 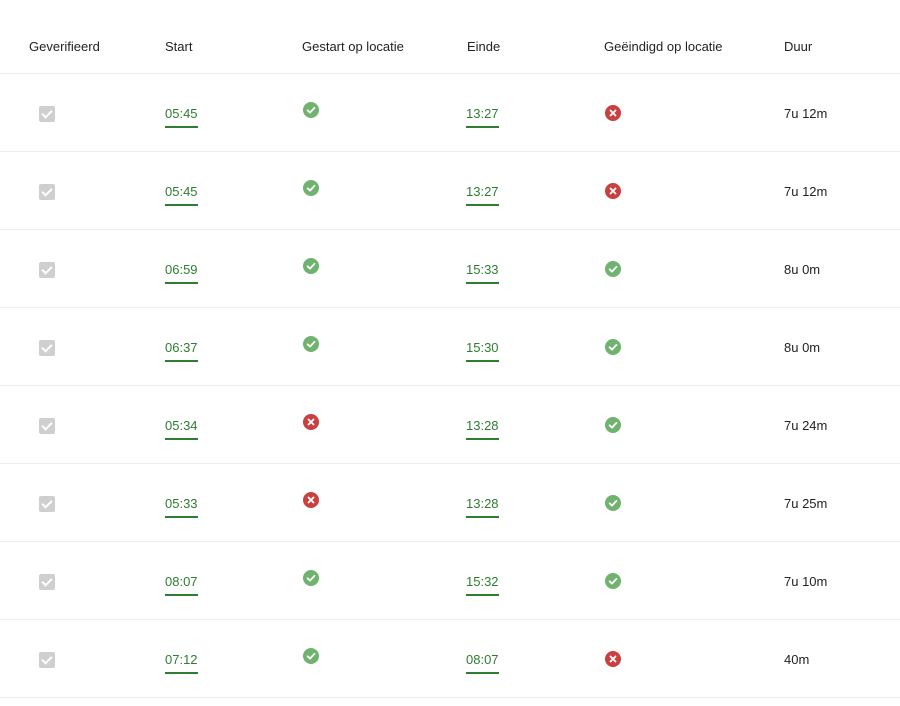 I want to click on table-row: 07:12 08:07 40m, so click(x=450, y=659).